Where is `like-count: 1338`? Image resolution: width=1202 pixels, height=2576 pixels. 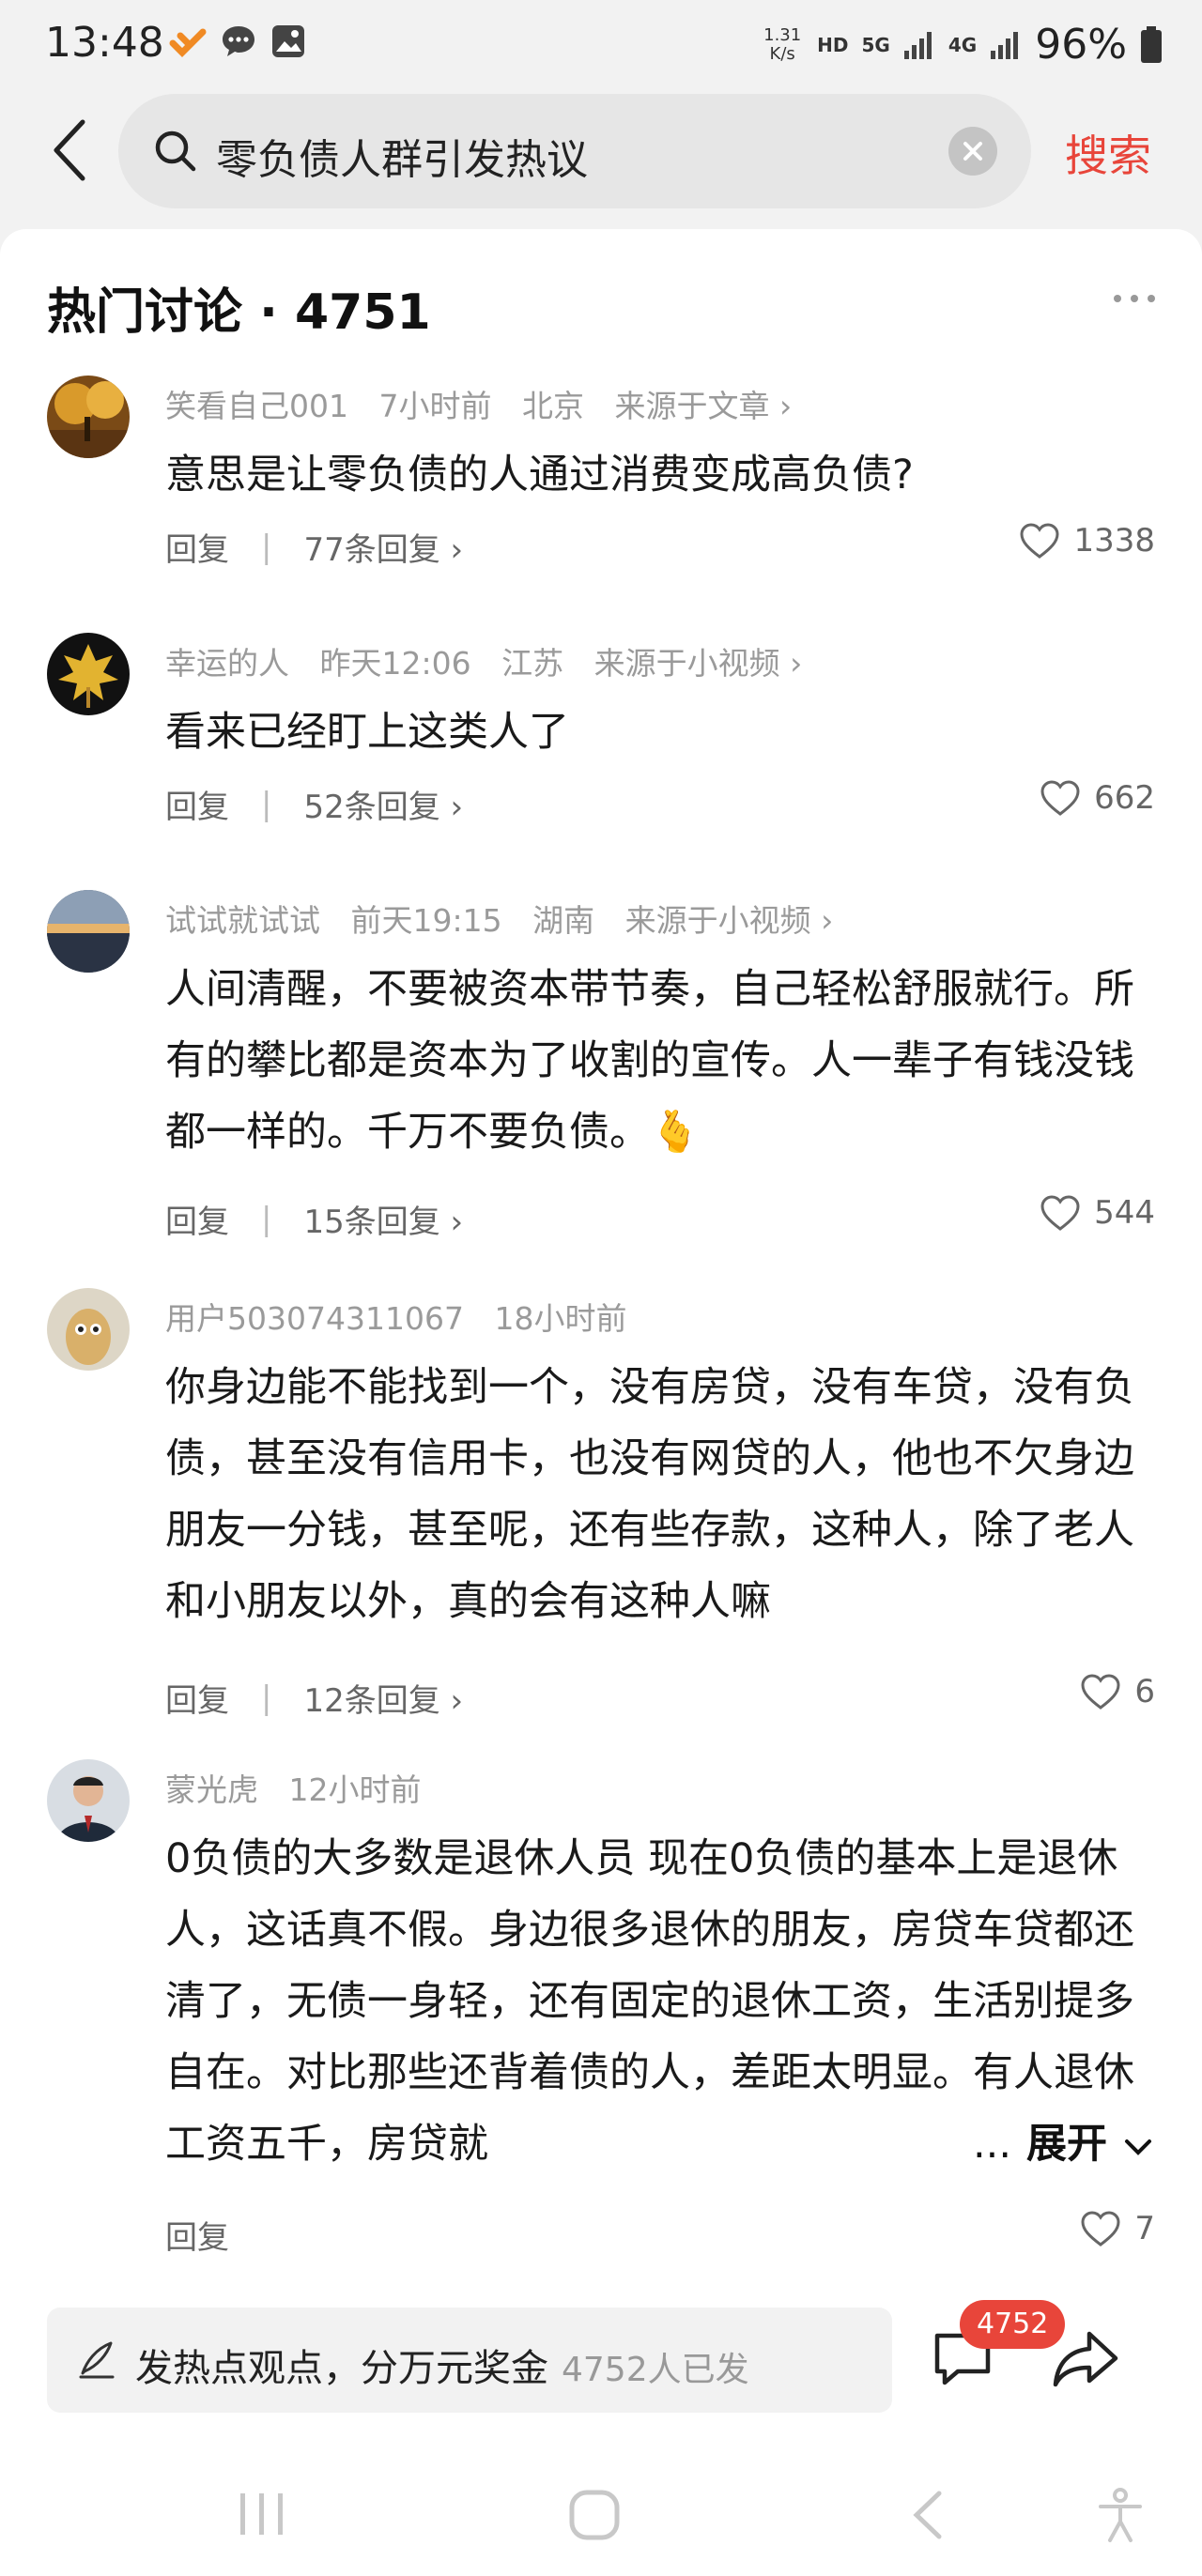
like-count: 1338 is located at coordinates (1114, 541).